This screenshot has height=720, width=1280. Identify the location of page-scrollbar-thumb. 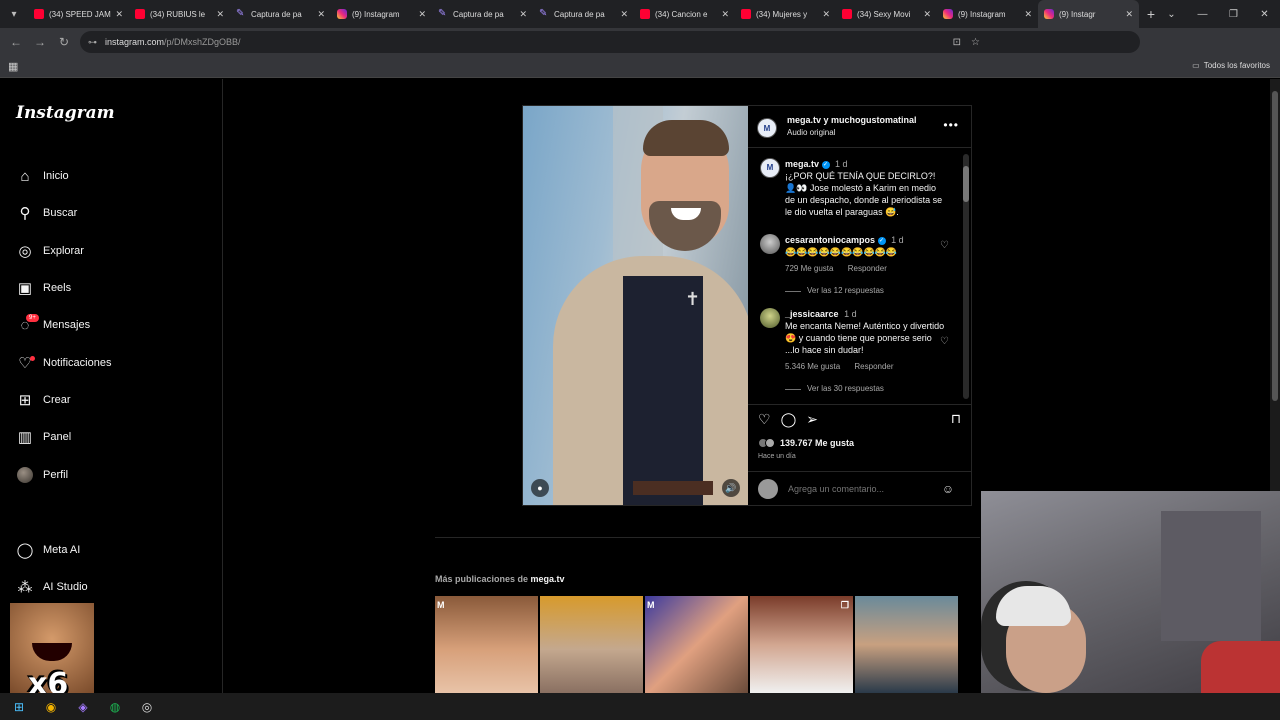
(1275, 246).